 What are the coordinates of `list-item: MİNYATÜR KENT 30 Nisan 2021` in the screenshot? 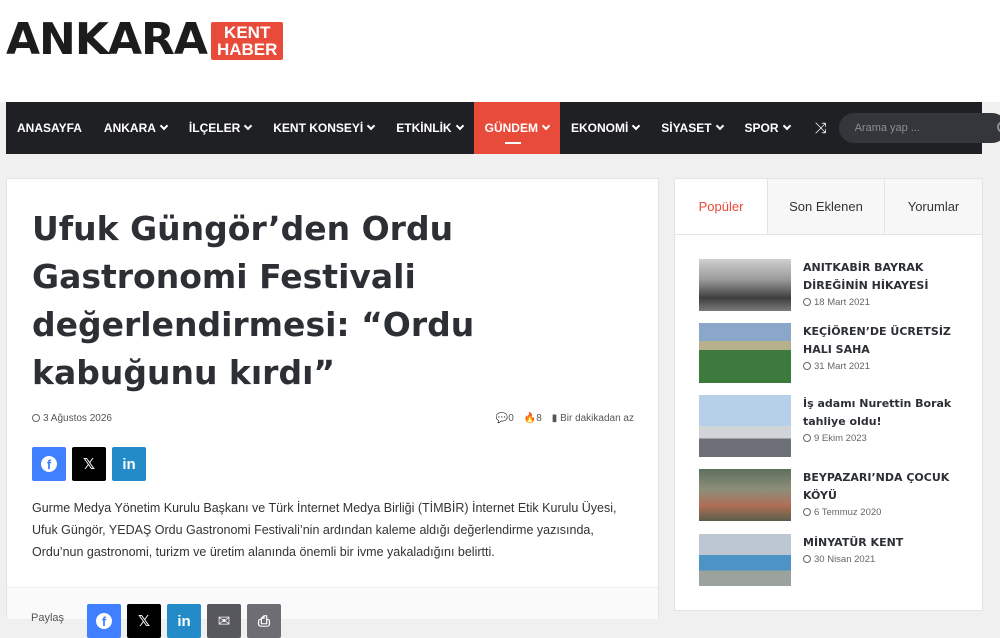 It's located at (834, 560).